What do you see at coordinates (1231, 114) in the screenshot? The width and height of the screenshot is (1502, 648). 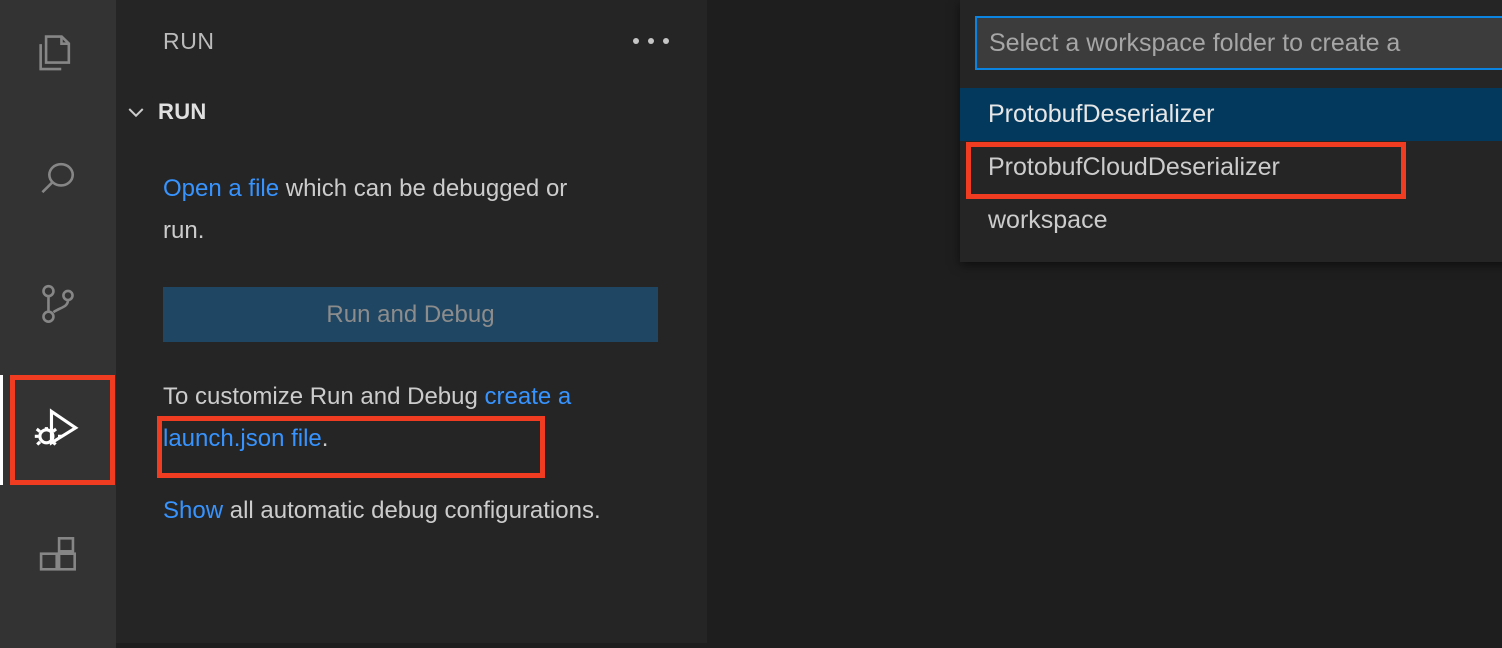 I see `quick-pick-item-protobufdeserializer: ProtobufDeserializer` at bounding box center [1231, 114].